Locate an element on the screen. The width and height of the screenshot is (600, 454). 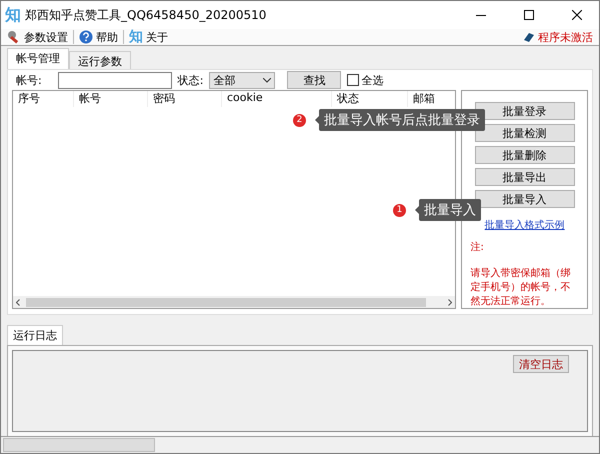
logo-icon: 知 is located at coordinates (136, 37).